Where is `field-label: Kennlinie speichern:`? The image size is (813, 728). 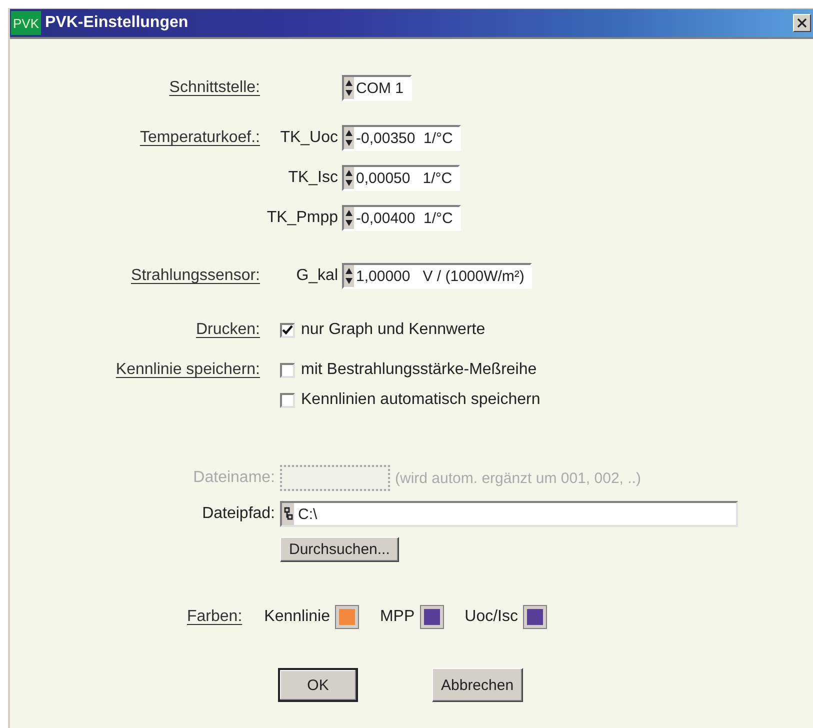
field-label: Kennlinie speichern: is located at coordinates (188, 370).